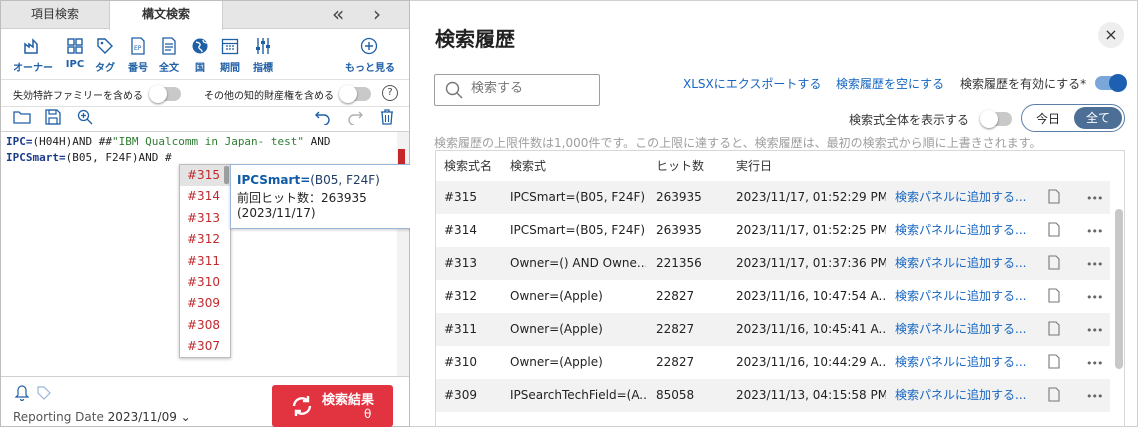 Image resolution: width=1138 pixels, height=427 pixels. Describe the element at coordinates (338, 14) in the screenshot. I see `collapse-left-icon: «` at that location.